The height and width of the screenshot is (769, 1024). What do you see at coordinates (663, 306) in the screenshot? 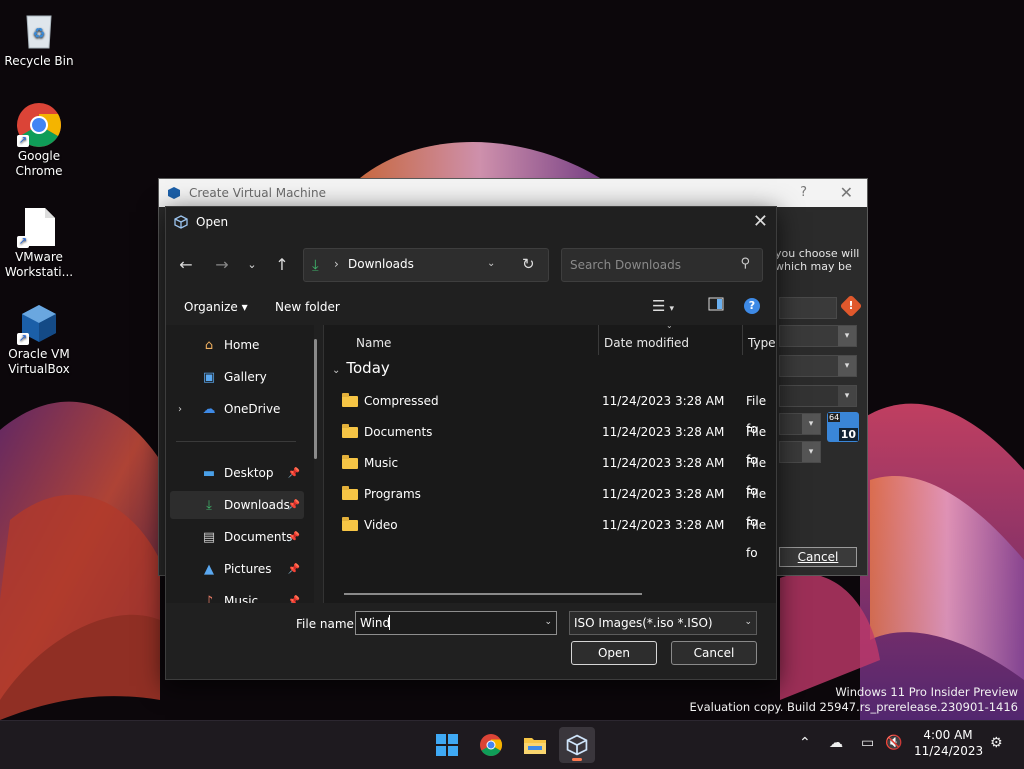
I see `change-view-button: ☰ ▾` at bounding box center [663, 306].